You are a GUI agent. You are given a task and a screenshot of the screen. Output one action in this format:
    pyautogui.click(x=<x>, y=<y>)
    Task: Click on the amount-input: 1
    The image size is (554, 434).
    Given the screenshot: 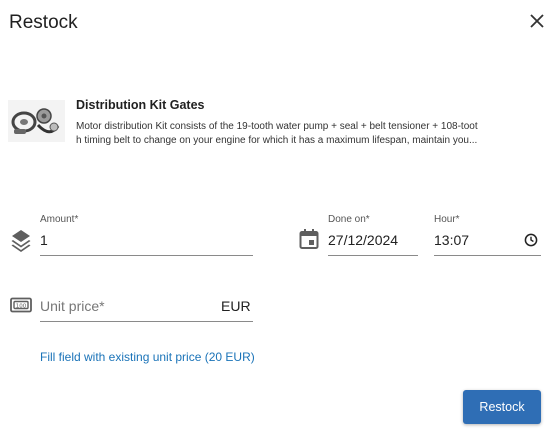 What is the action you would take?
    pyautogui.click(x=44, y=240)
    